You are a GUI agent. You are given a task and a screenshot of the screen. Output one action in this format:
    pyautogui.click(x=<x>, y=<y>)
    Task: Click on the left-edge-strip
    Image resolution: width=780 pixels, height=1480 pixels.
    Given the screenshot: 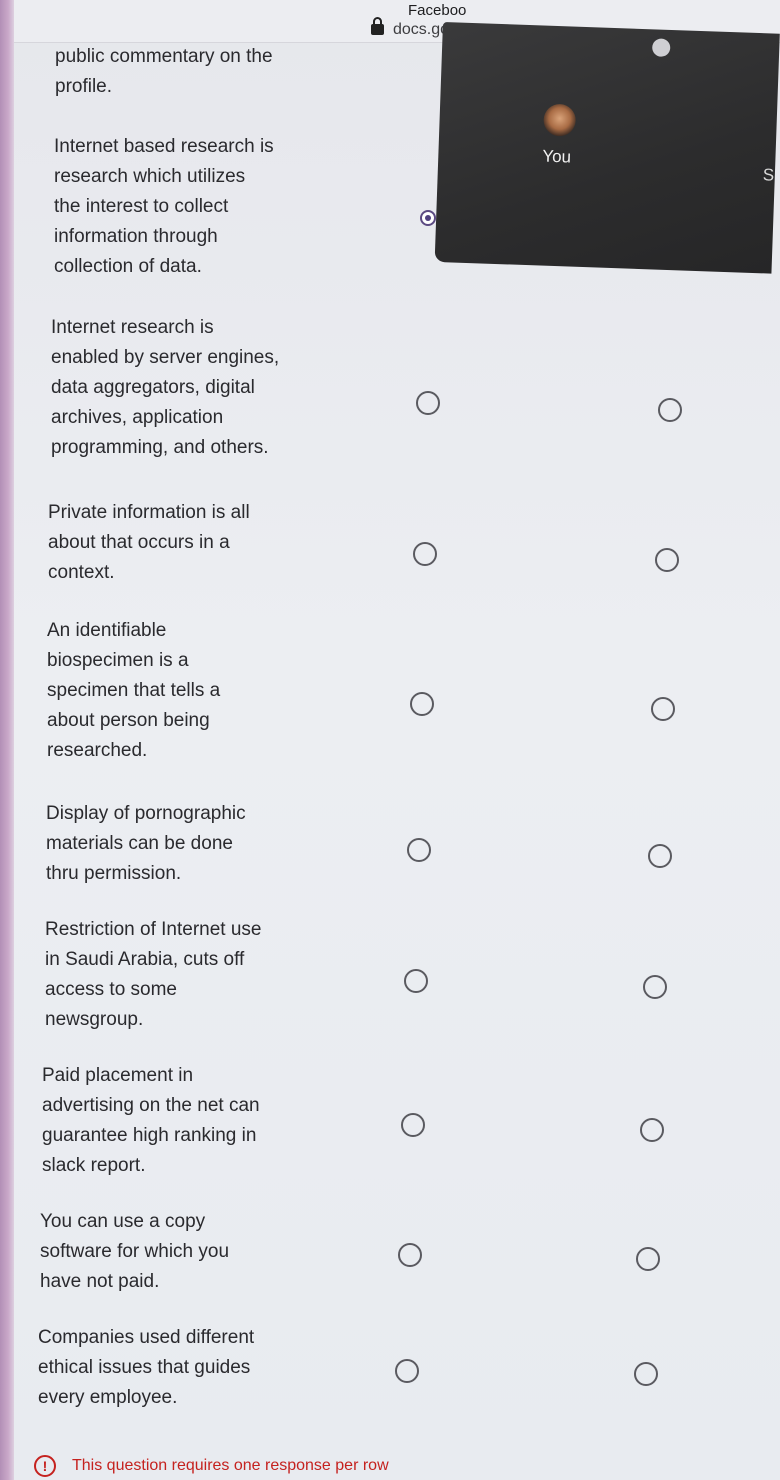 What is the action you would take?
    pyautogui.click(x=7, y=740)
    